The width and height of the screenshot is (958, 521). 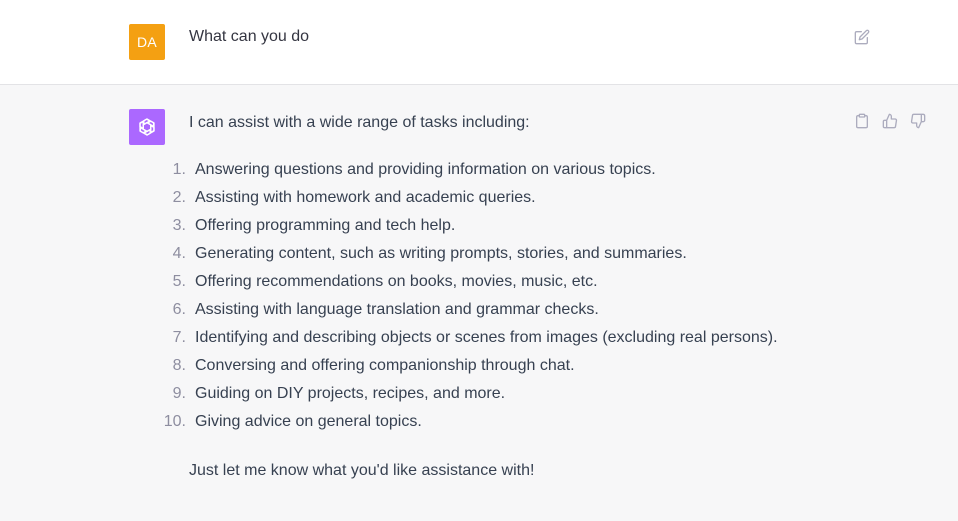 What do you see at coordinates (325, 225) in the screenshot?
I see `list-item-text: Offering programming and tech help.` at bounding box center [325, 225].